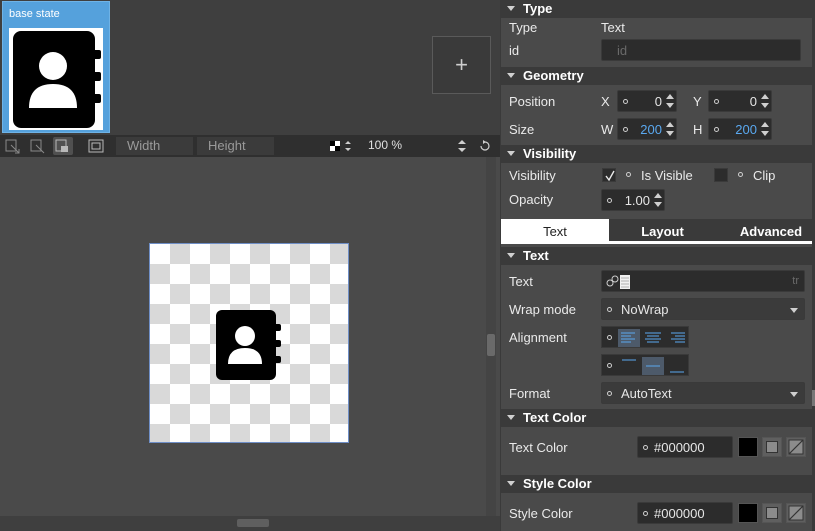  I want to click on clip-binding-dot, so click(740, 174).